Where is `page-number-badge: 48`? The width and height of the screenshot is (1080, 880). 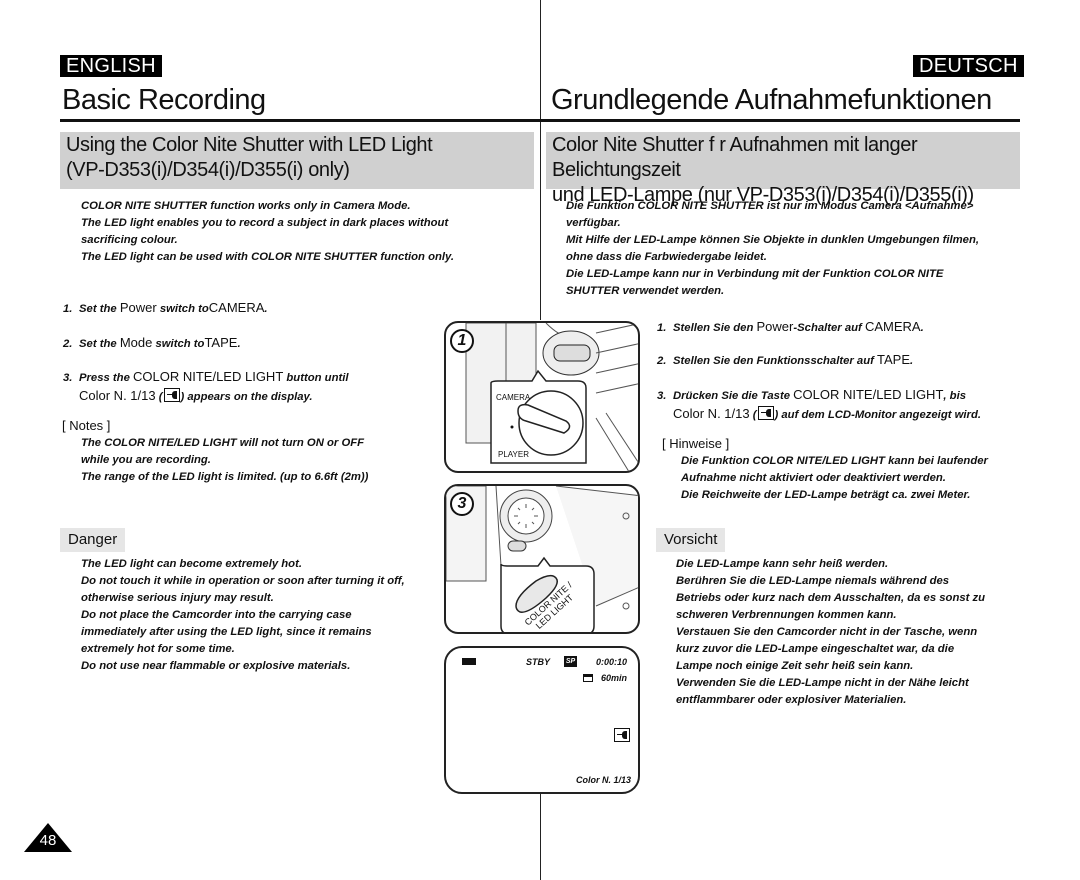 page-number-badge: 48 is located at coordinates (48, 837).